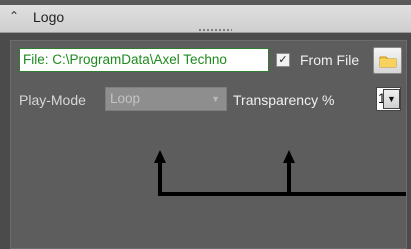  Describe the element at coordinates (52, 100) in the screenshot. I see `play-mode-label: Play-Mode` at that location.